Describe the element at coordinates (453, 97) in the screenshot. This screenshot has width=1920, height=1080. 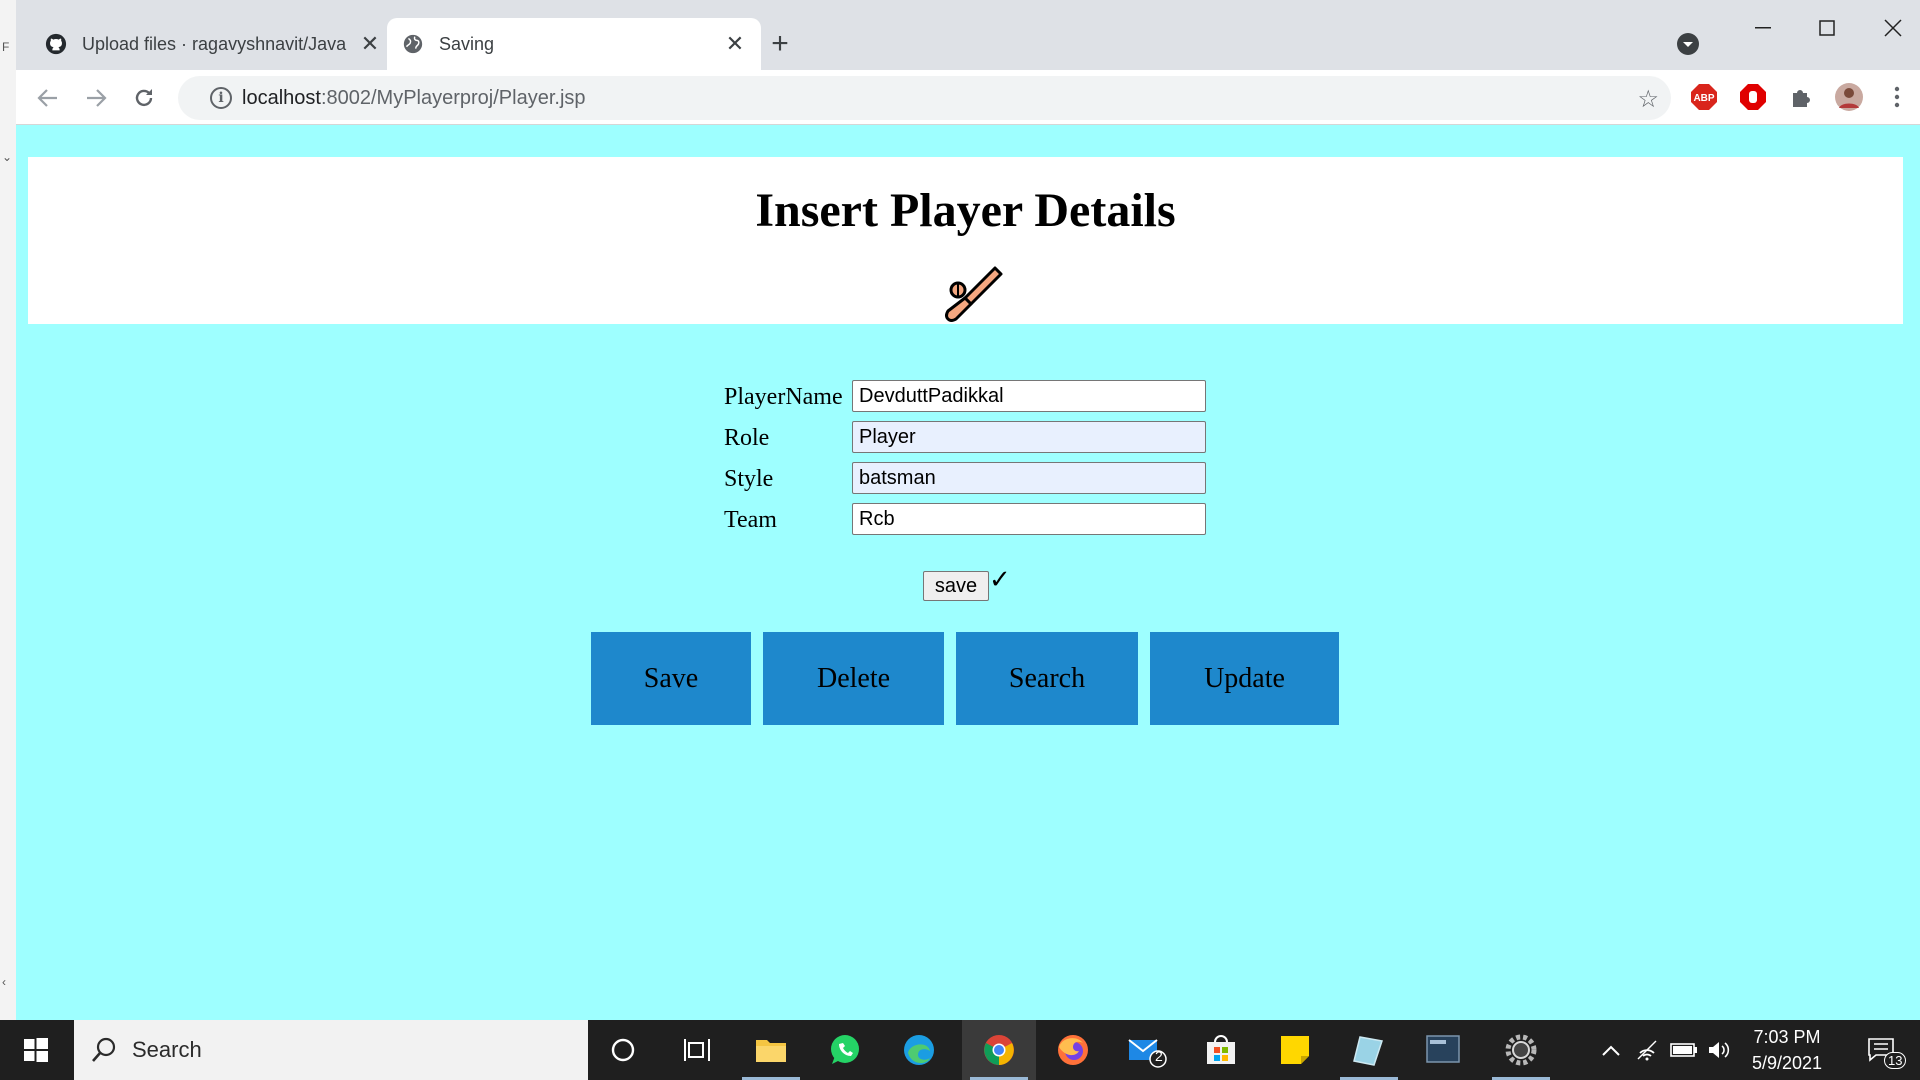
I see `url-path: :8002/MyPlayerproj/Player.jsp` at that location.